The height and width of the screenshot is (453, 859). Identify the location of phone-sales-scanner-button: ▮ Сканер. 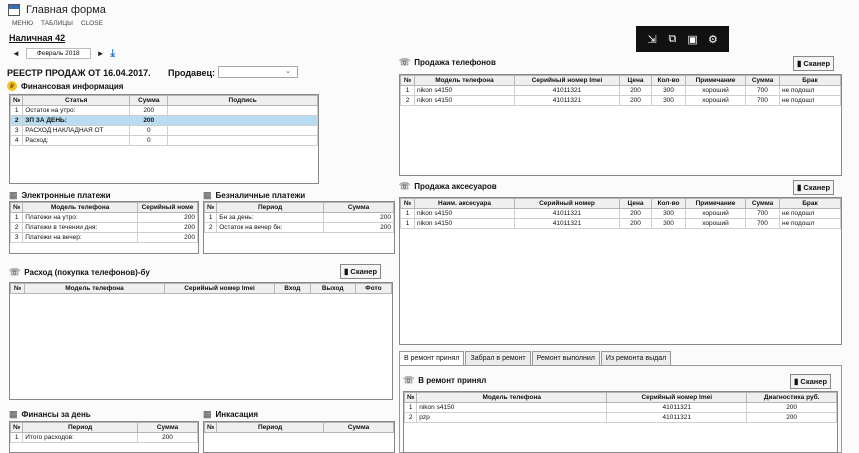
(814, 63).